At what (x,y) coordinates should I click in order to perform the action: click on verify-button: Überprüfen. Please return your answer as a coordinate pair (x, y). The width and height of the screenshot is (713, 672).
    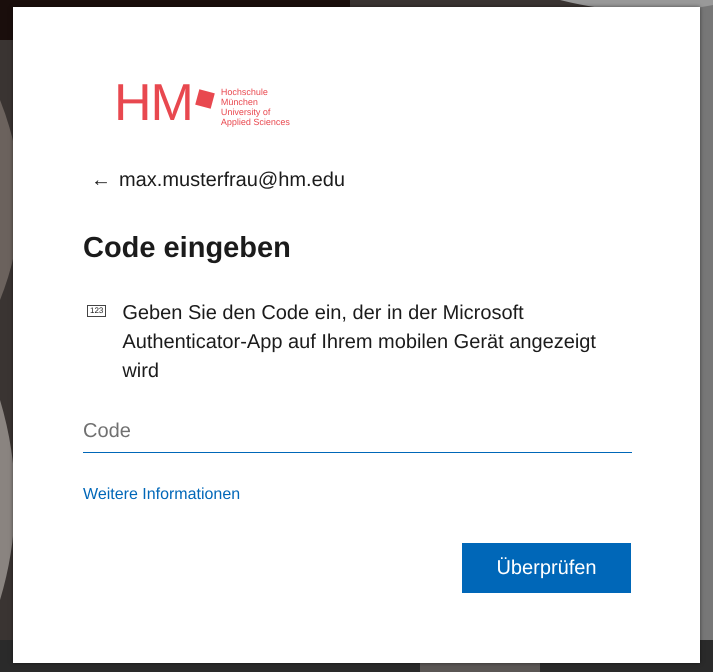
    Looking at the image, I should click on (546, 567).